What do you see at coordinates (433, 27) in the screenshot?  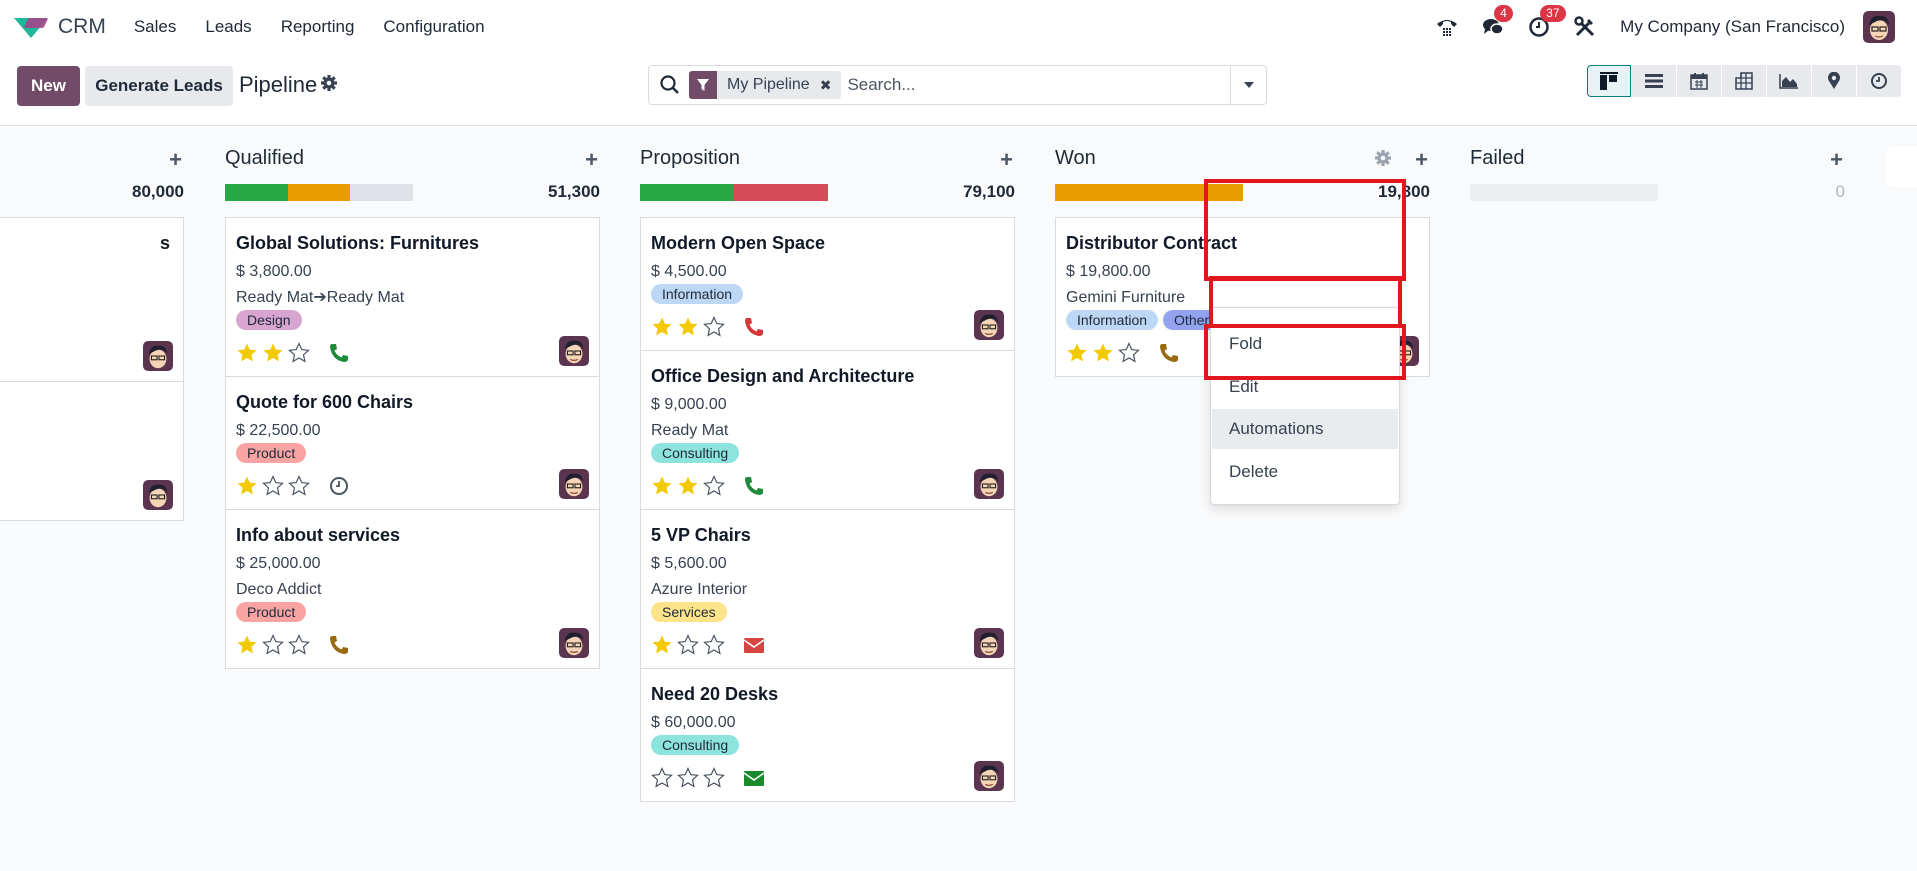 I see `menu-configuration: Configuration` at bounding box center [433, 27].